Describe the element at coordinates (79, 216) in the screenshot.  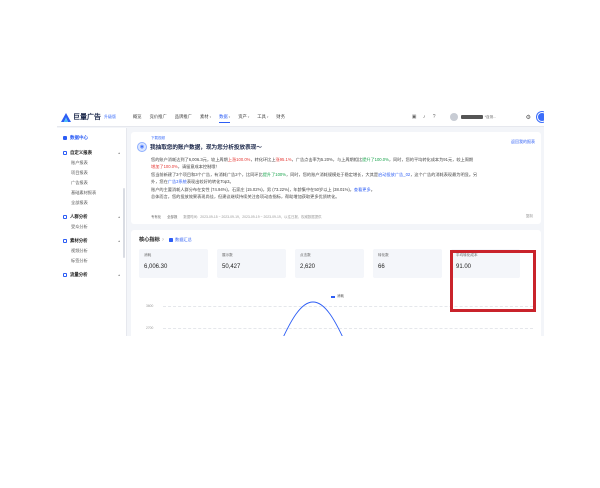
I see `sidebar-group-label: 人群分析` at that location.